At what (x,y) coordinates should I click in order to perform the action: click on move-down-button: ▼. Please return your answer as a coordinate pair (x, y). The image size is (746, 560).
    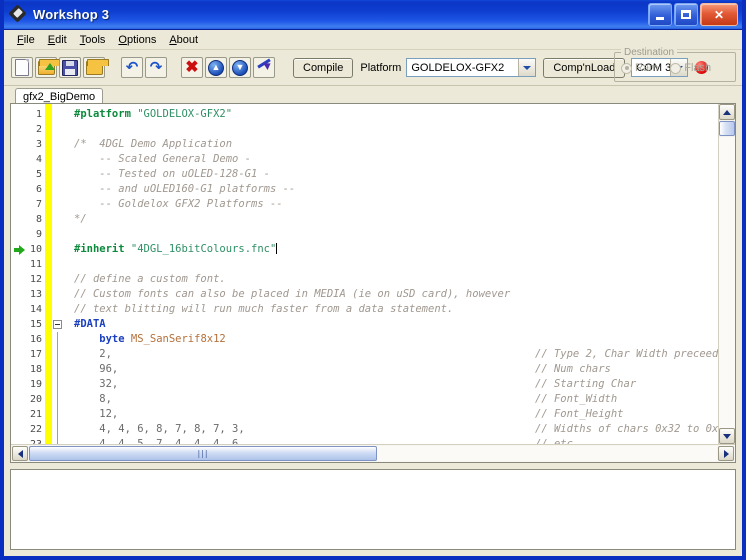
    Looking at the image, I should click on (240, 67).